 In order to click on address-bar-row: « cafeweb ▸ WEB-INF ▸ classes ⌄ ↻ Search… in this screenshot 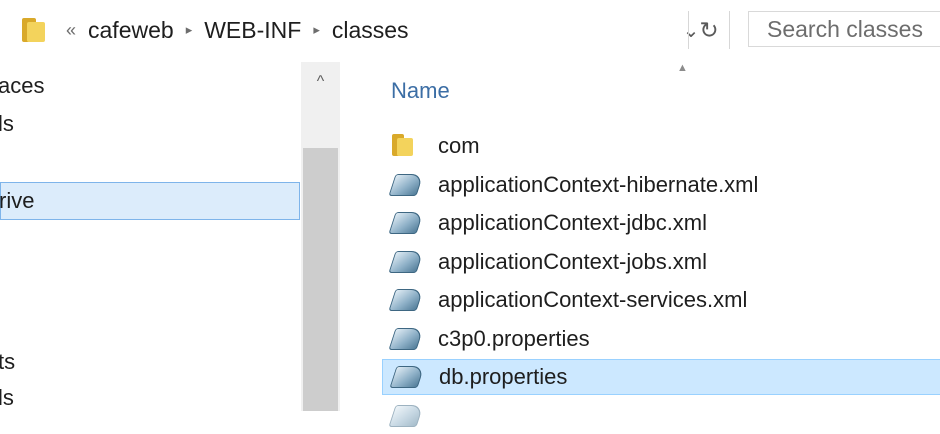, I will do `click(470, 31)`.